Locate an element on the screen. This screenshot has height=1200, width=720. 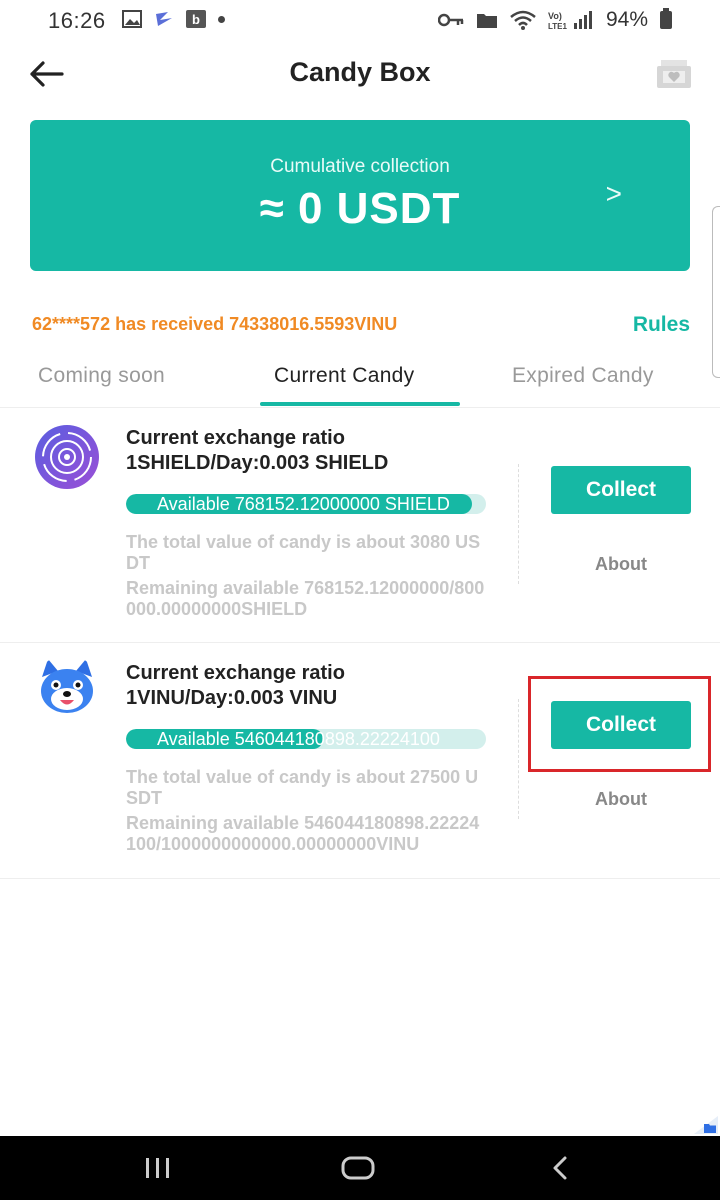
key-icon is located at coordinates (450, 20).